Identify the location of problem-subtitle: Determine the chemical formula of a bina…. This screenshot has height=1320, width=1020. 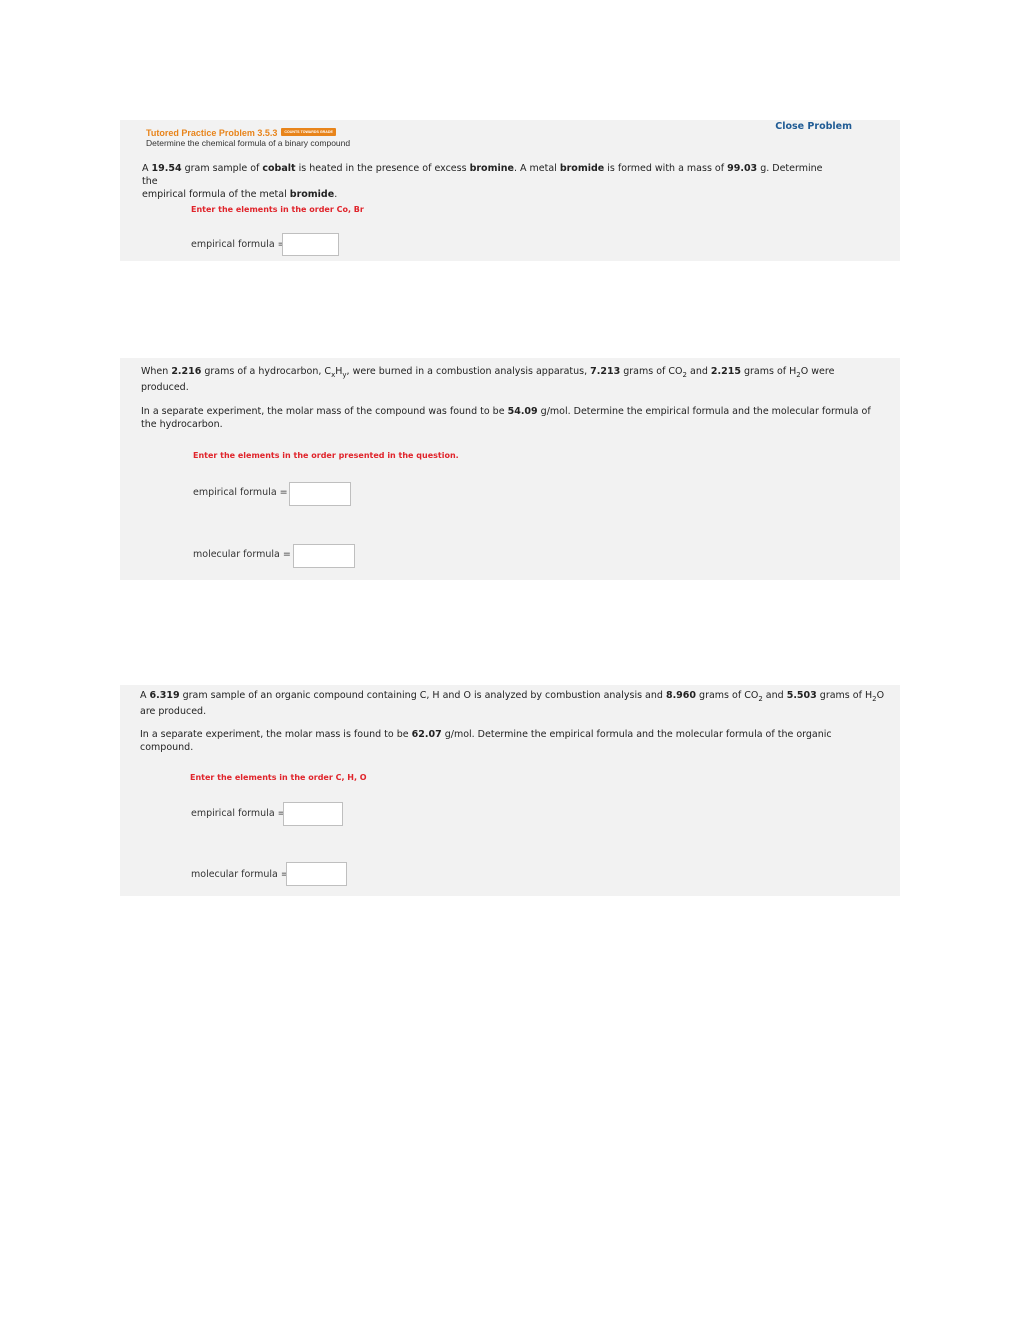
(248, 143).